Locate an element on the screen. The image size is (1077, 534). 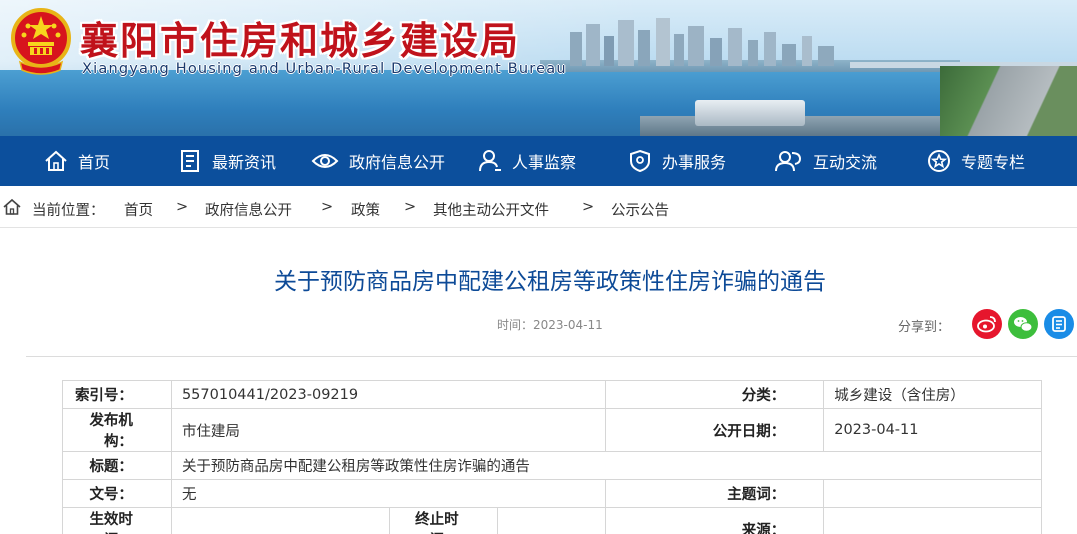
table-row: 文号： 无 主题词： is located at coordinates (552, 493).